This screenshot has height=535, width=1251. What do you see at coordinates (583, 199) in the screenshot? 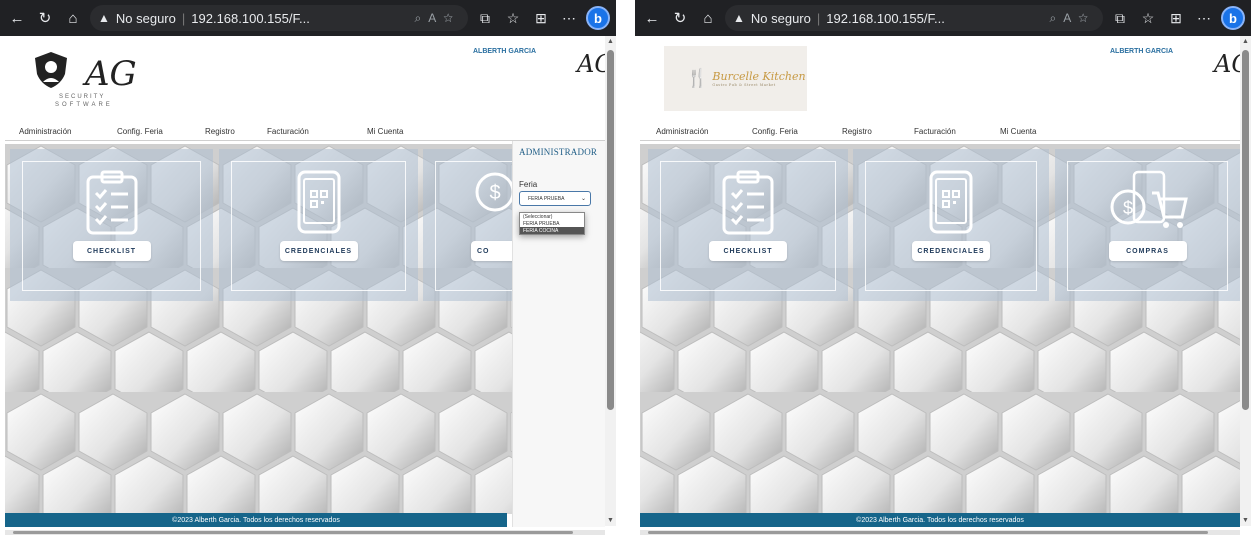
I see `chevron-down-icon: ⌄` at bounding box center [583, 199].